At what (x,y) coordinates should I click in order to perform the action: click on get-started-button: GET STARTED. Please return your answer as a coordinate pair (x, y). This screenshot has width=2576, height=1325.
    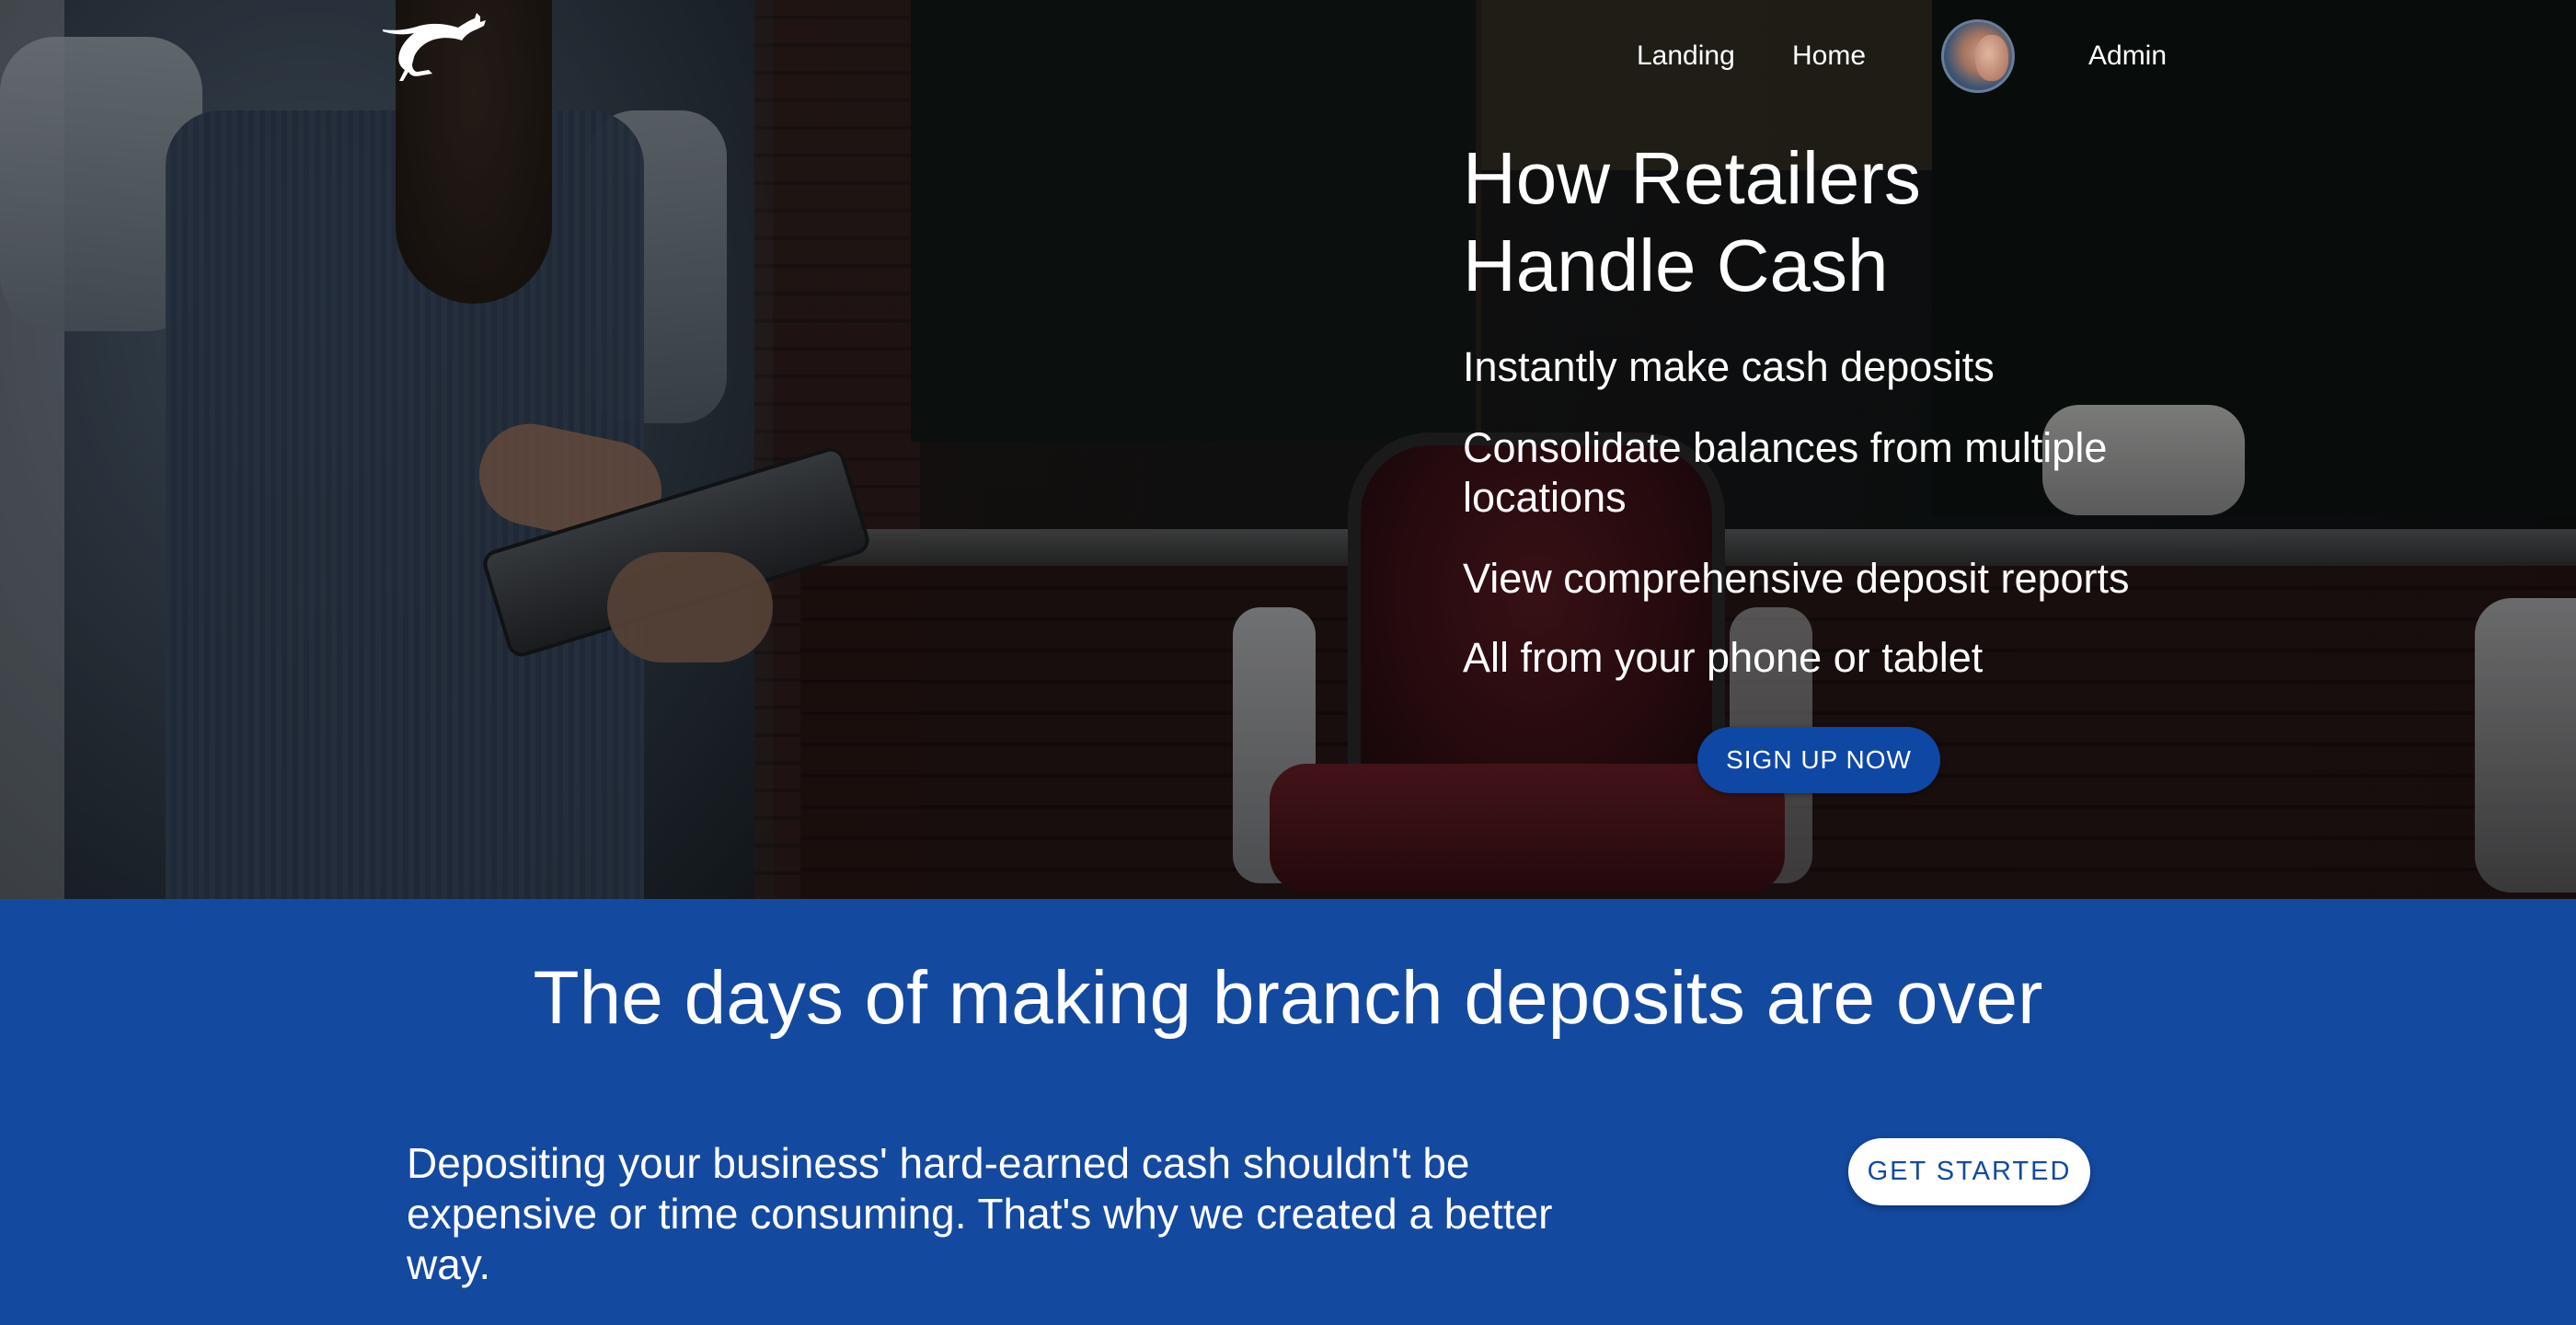
    Looking at the image, I should click on (1969, 1171).